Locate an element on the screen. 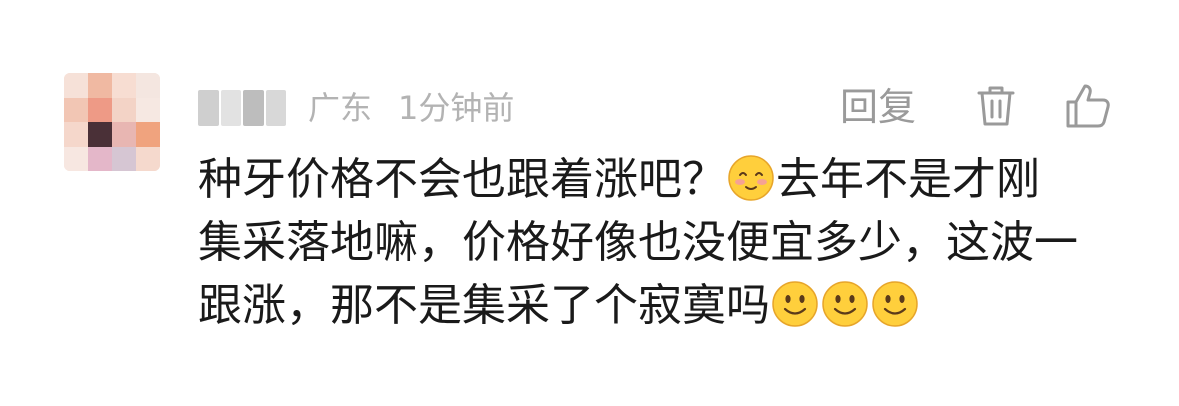 The height and width of the screenshot is (406, 1179). delete-button is located at coordinates (996, 106).